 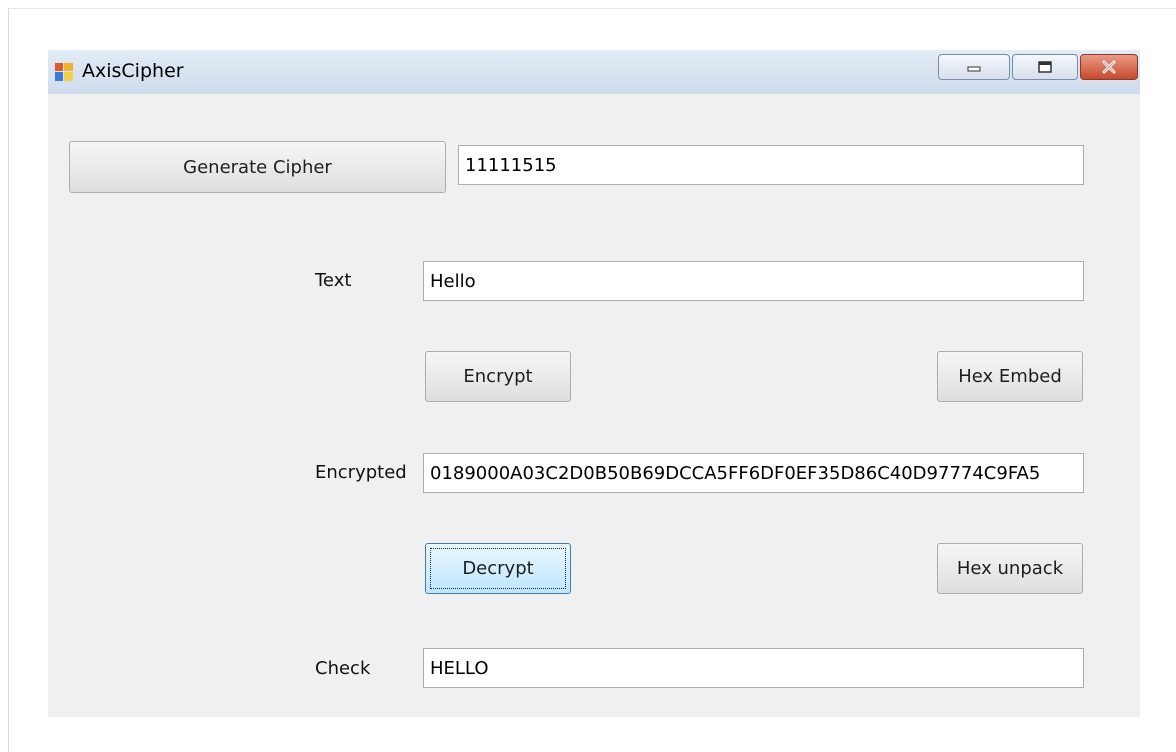 I want to click on focus-ring, so click(x=498, y=568).